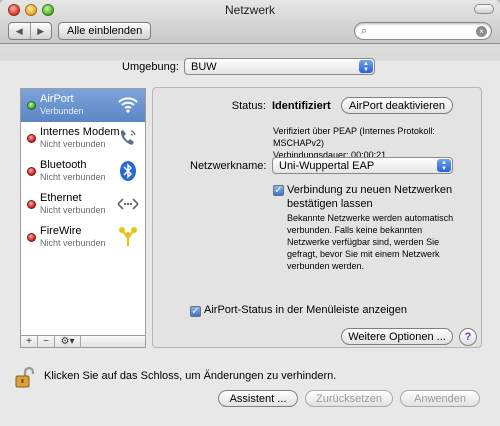  What do you see at coordinates (63, 165) in the screenshot?
I see `service-name: Bluetooth` at bounding box center [63, 165].